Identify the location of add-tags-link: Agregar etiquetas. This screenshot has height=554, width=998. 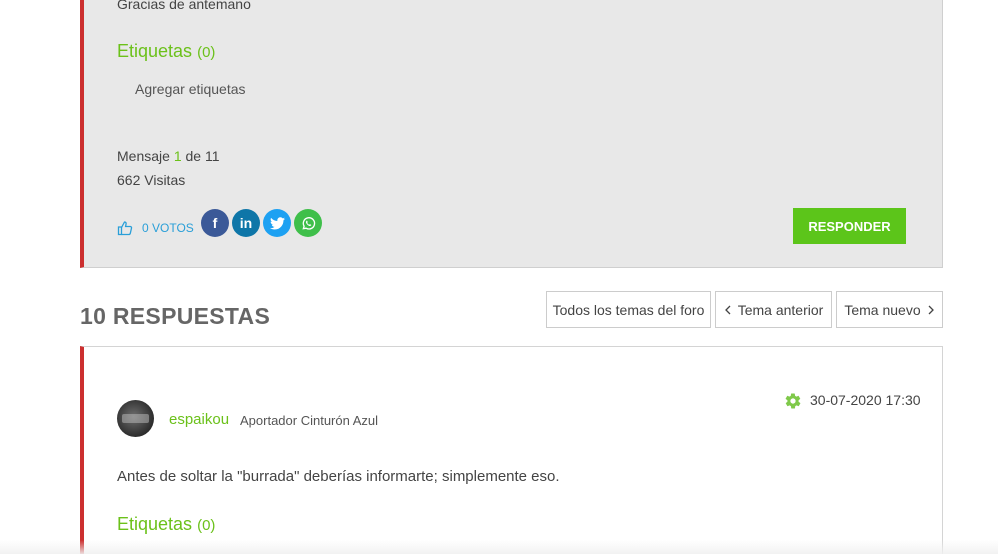
(190, 89).